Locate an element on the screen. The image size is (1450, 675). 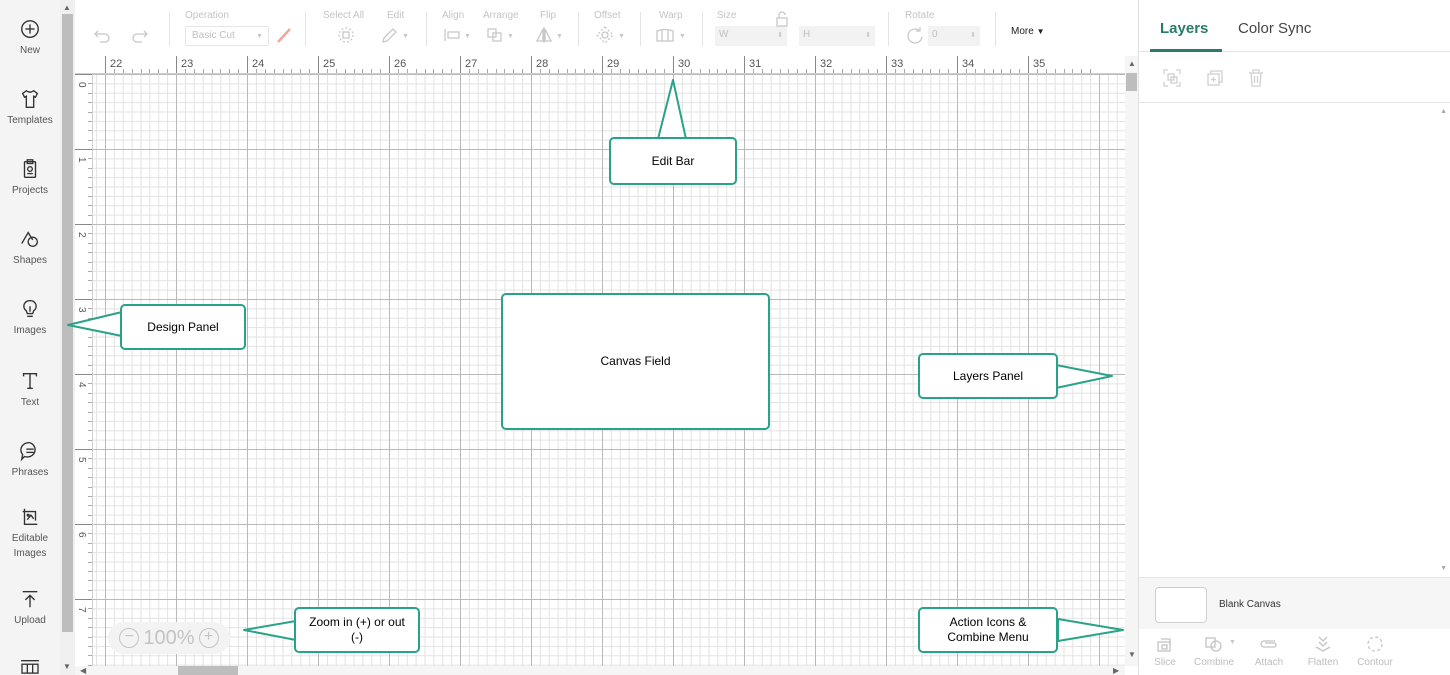
sidebar-scrollbar: ▲ ▼ is located at coordinates (67, 337).